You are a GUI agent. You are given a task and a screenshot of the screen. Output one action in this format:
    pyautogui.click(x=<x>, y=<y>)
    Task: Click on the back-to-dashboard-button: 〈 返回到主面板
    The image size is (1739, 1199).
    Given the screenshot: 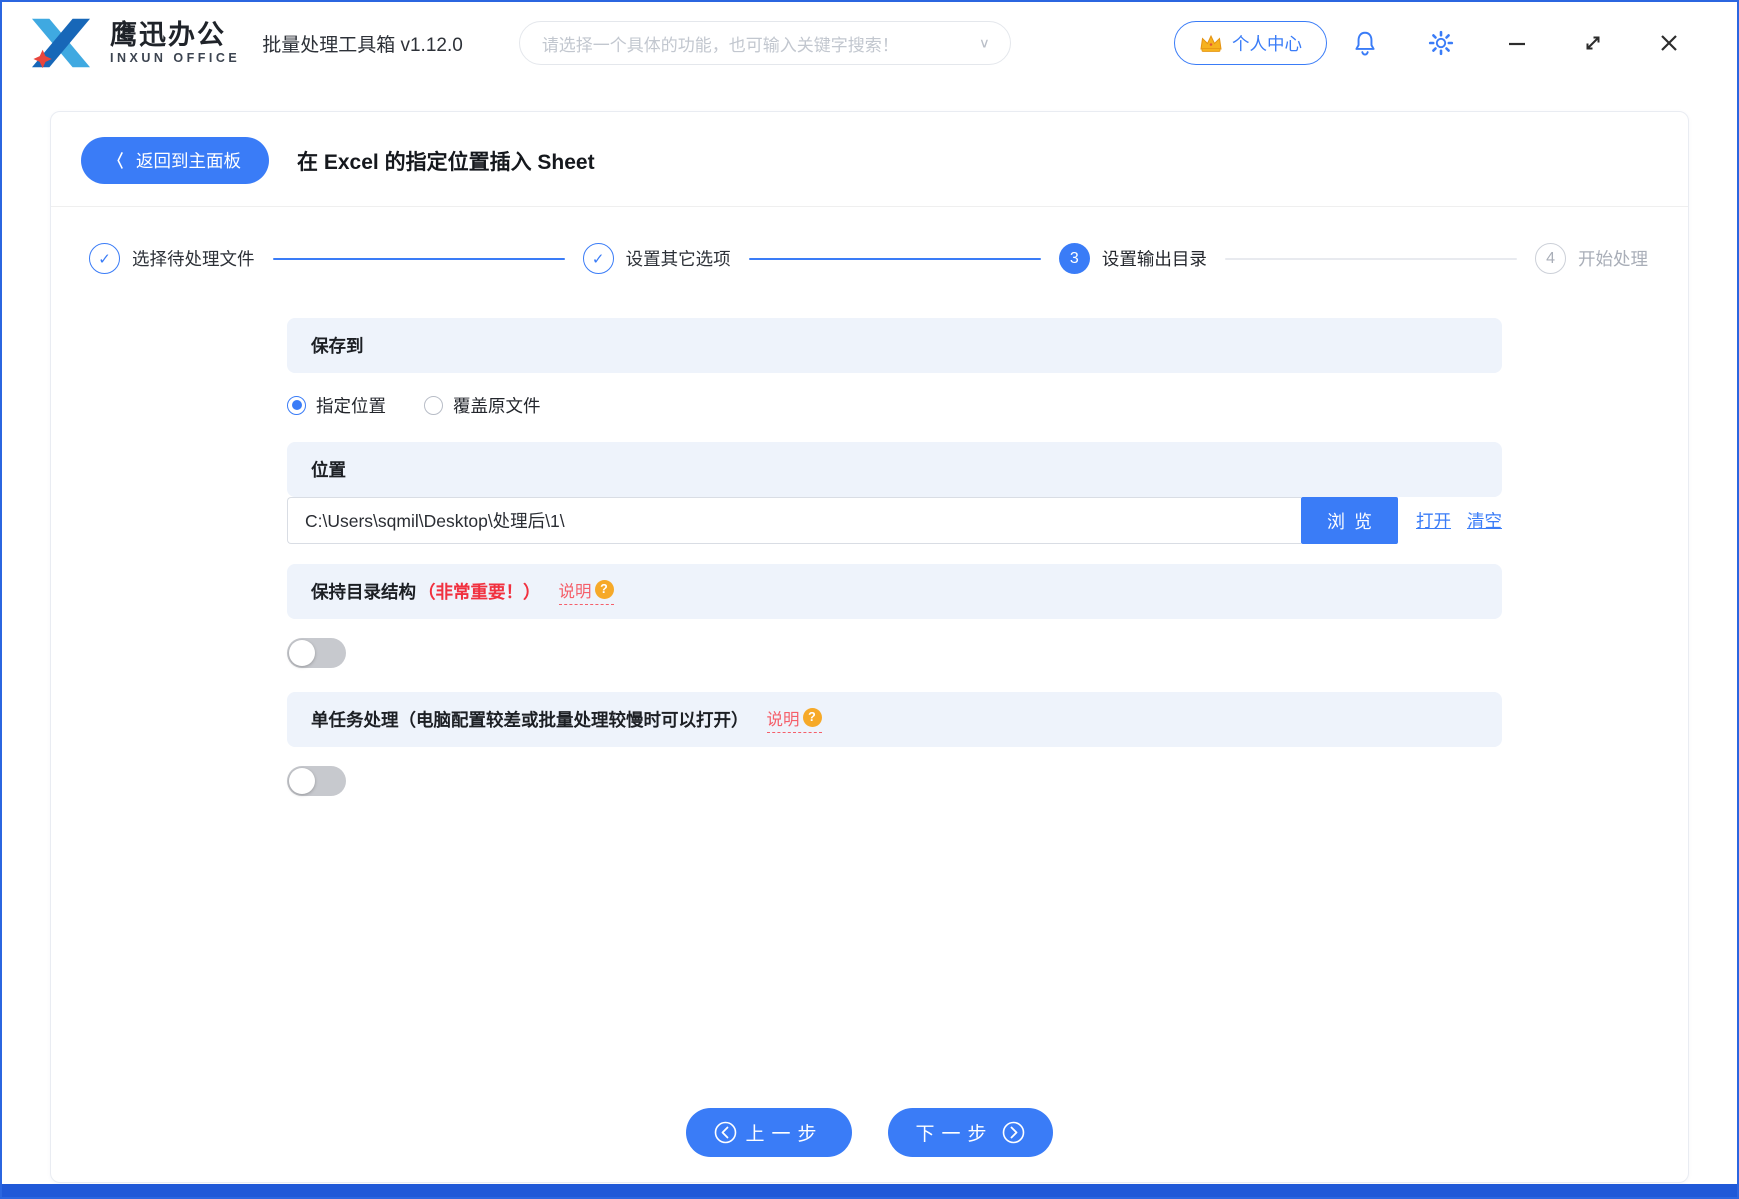 What is the action you would take?
    pyautogui.click(x=175, y=160)
    